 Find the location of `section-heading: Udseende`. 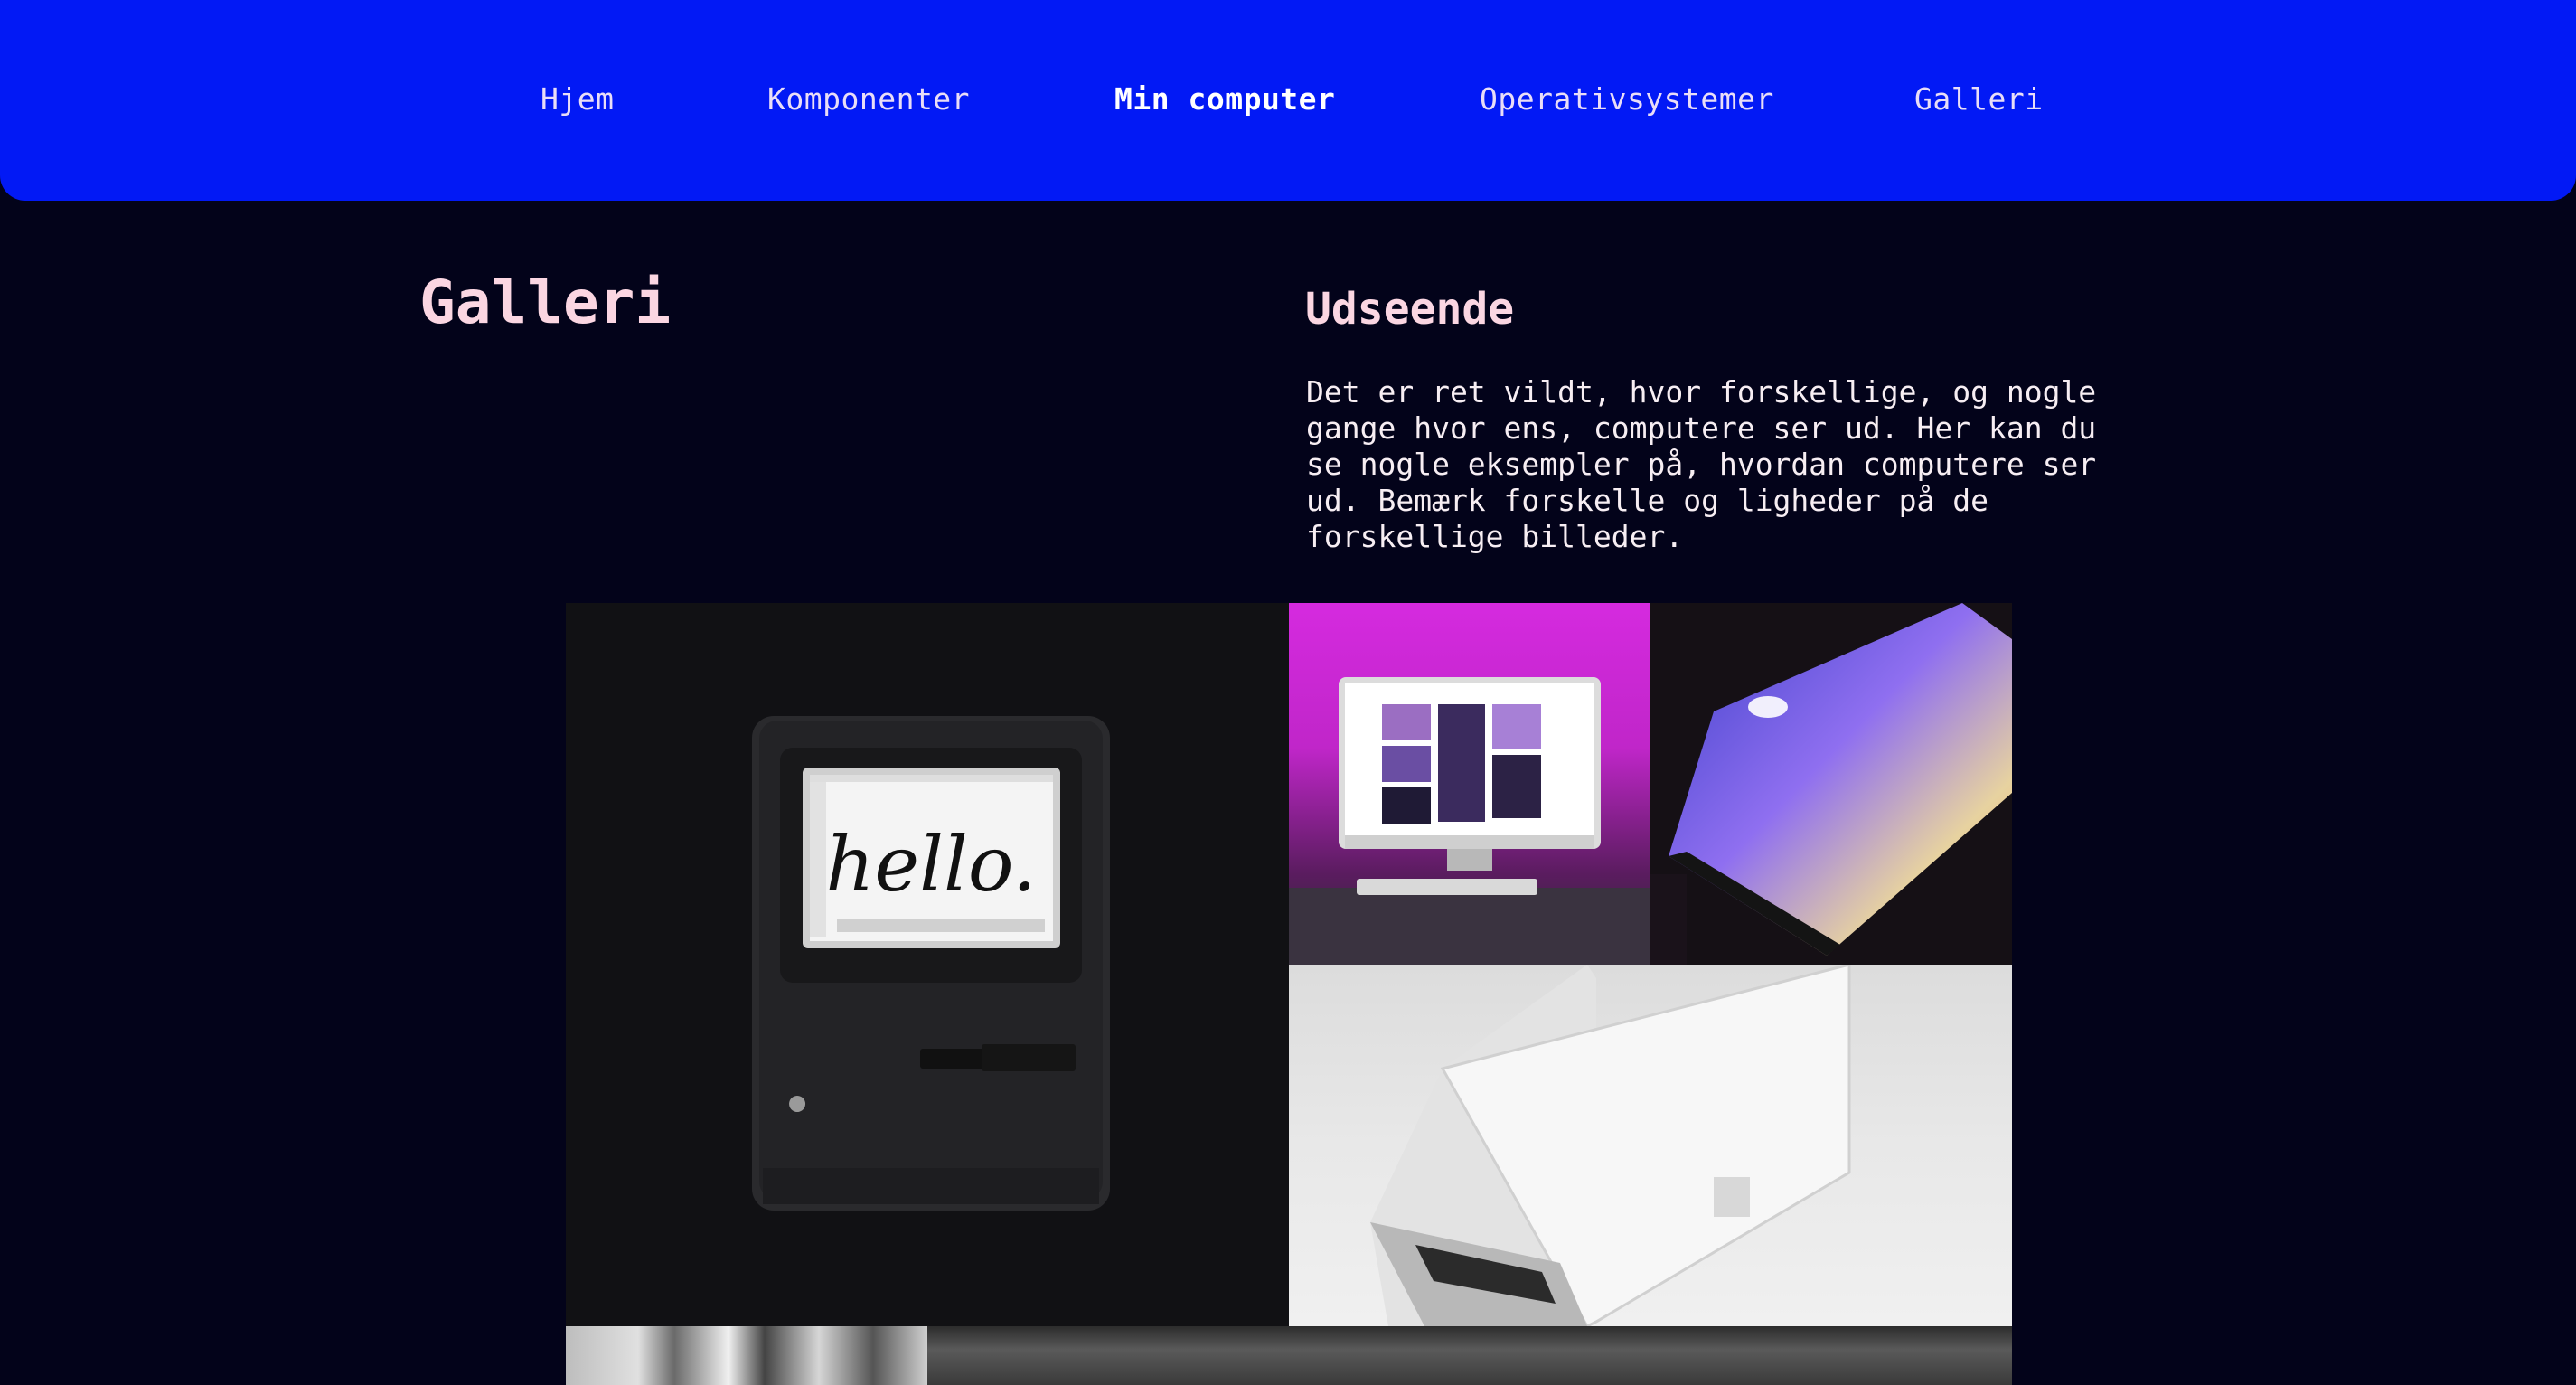

section-heading: Udseende is located at coordinates (1410, 309).